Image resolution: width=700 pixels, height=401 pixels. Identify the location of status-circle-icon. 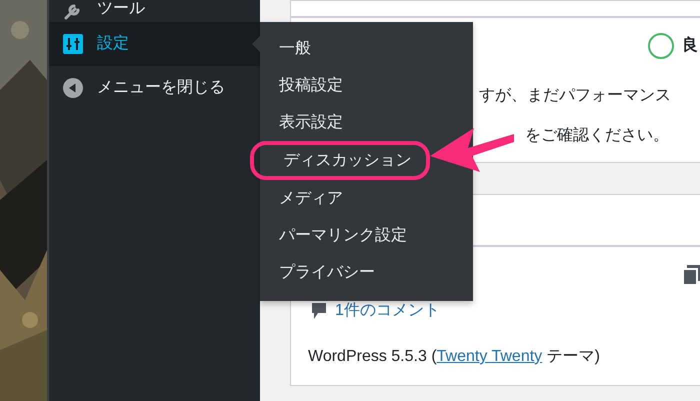
(661, 46).